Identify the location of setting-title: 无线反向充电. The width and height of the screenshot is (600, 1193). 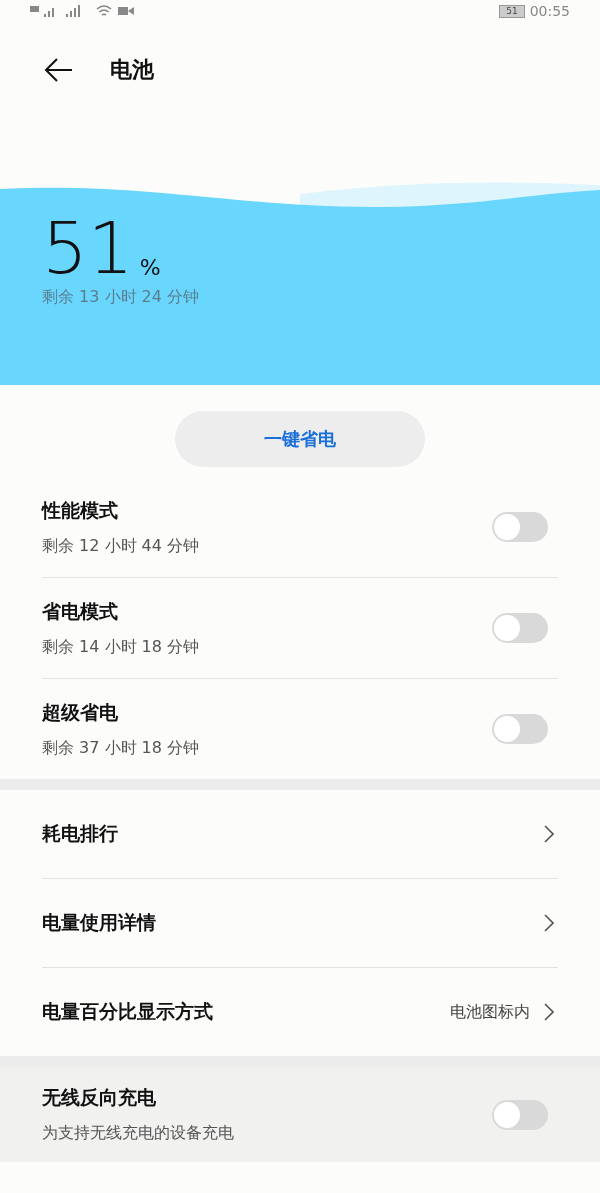
(99, 1097).